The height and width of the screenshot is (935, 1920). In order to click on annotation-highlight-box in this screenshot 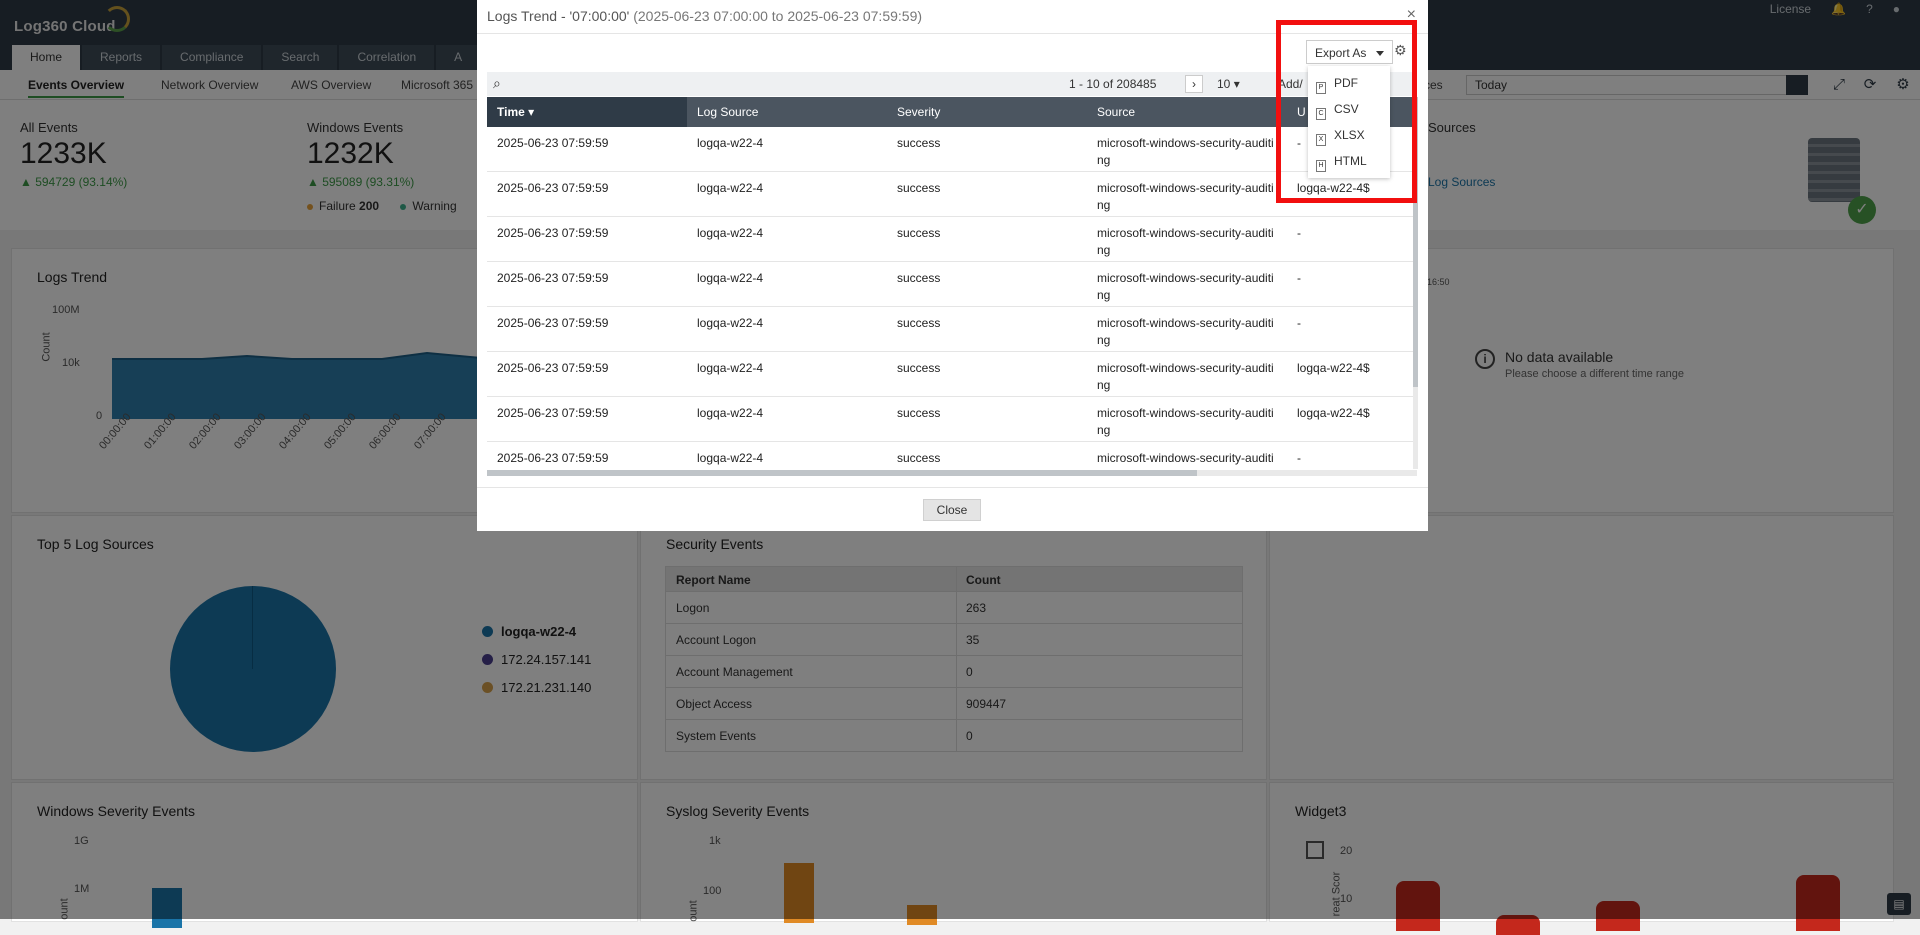, I will do `click(1346, 111)`.